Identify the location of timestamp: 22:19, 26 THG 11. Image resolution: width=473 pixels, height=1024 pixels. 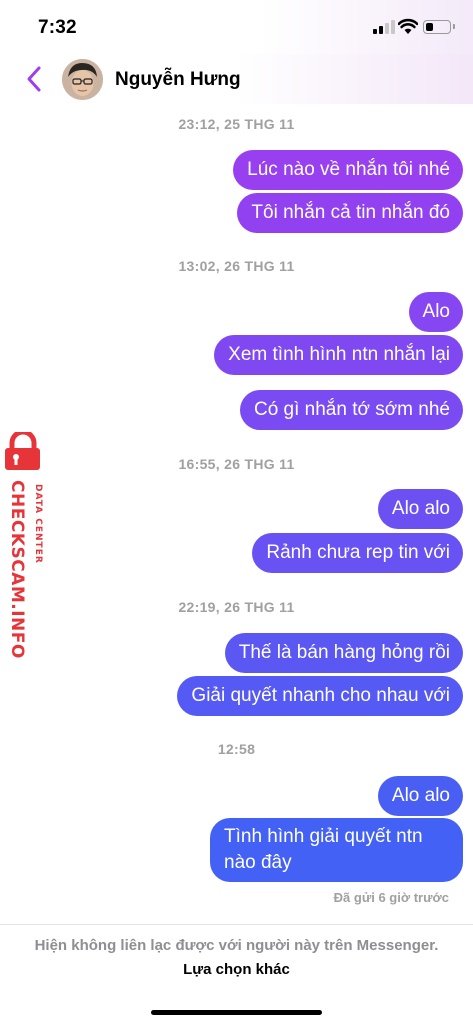
(236, 607).